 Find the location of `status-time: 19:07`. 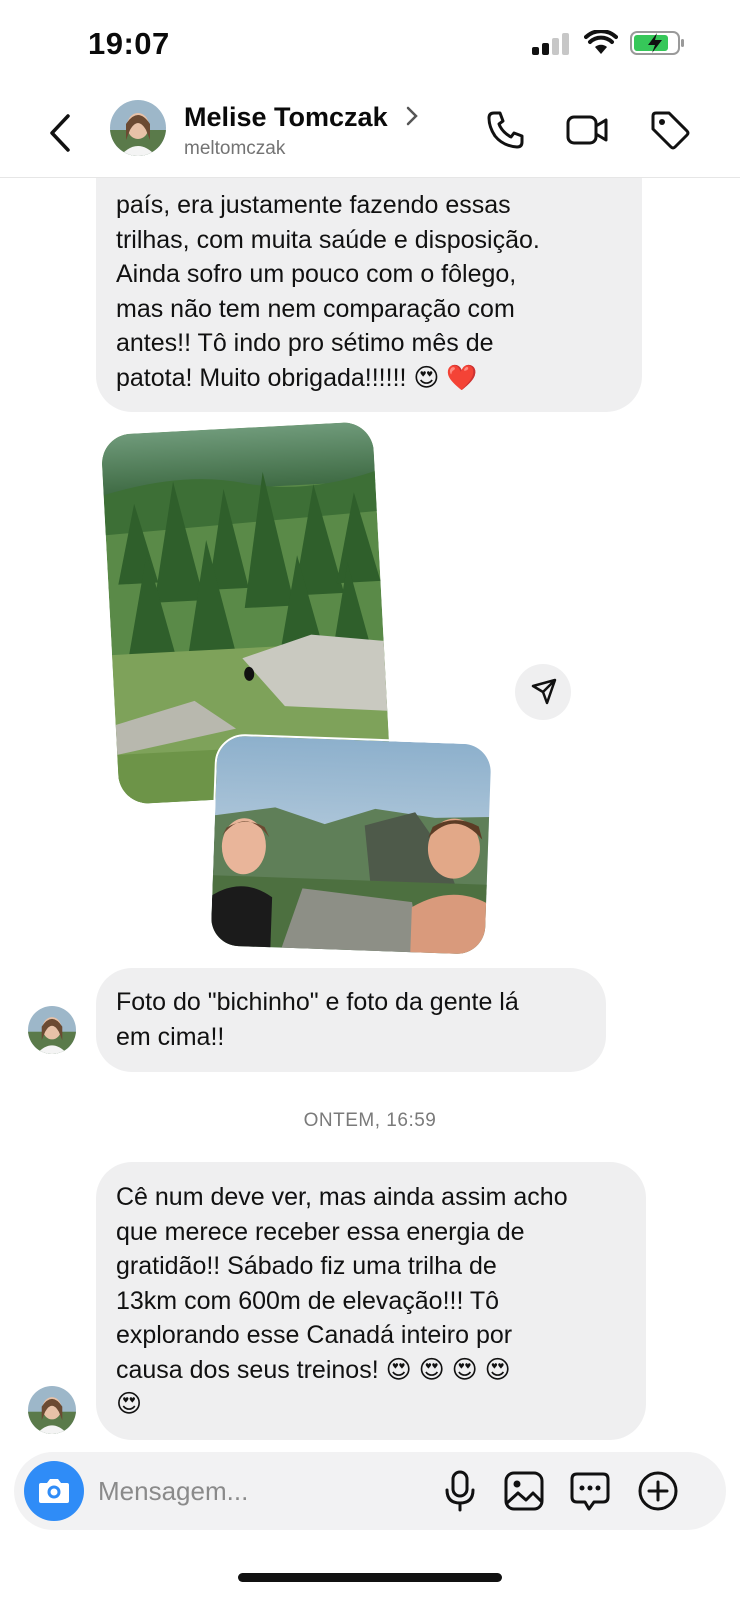

status-time: 19:07 is located at coordinates (129, 43).